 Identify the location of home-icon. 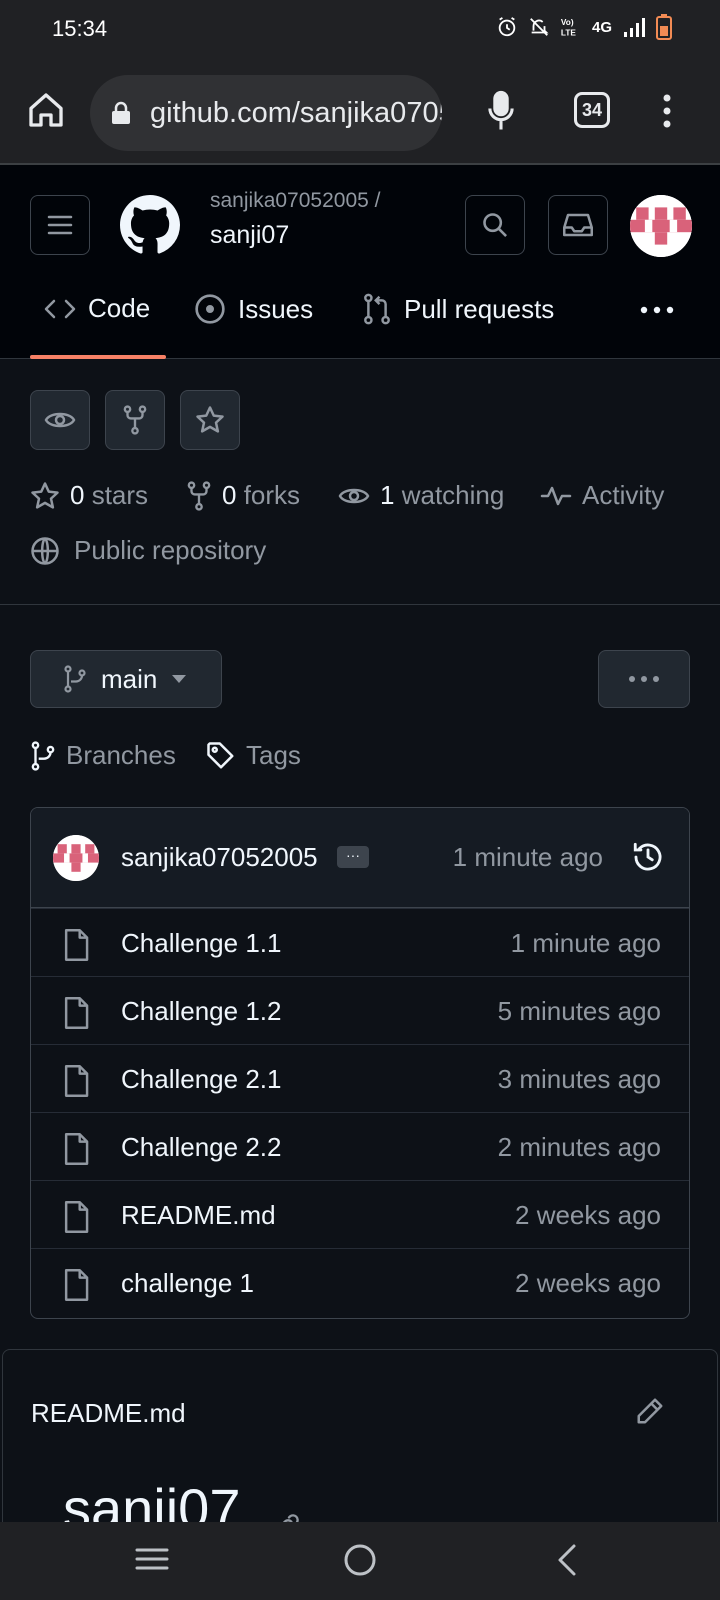
(46, 110).